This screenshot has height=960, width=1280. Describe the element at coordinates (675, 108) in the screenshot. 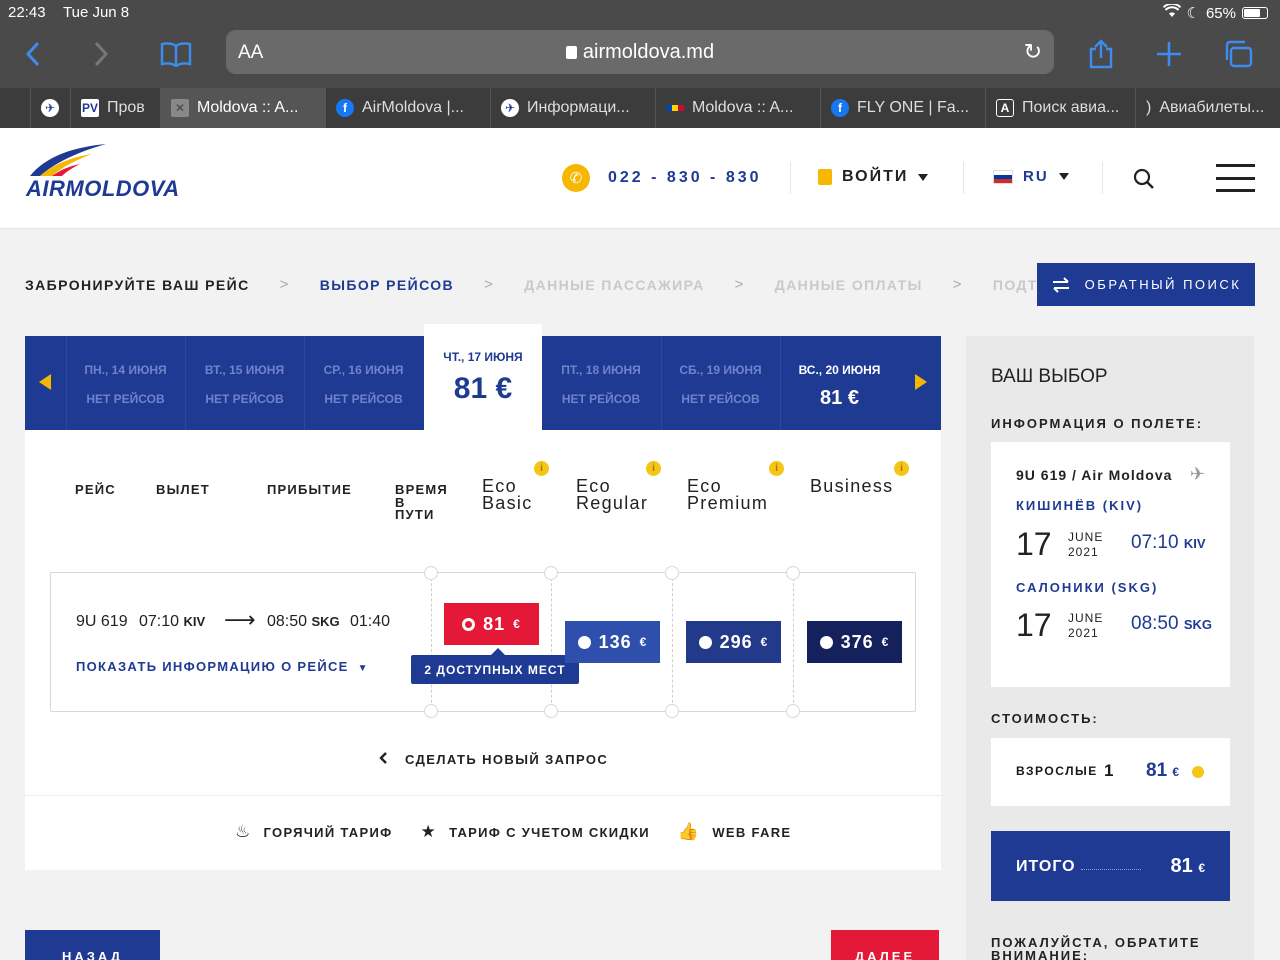

I see `flag-icon` at that location.